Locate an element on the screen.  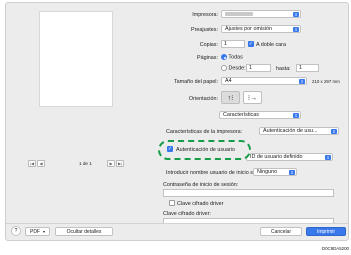
user-id-select: ID de usuario definido ⇕ is located at coordinates (289, 157).